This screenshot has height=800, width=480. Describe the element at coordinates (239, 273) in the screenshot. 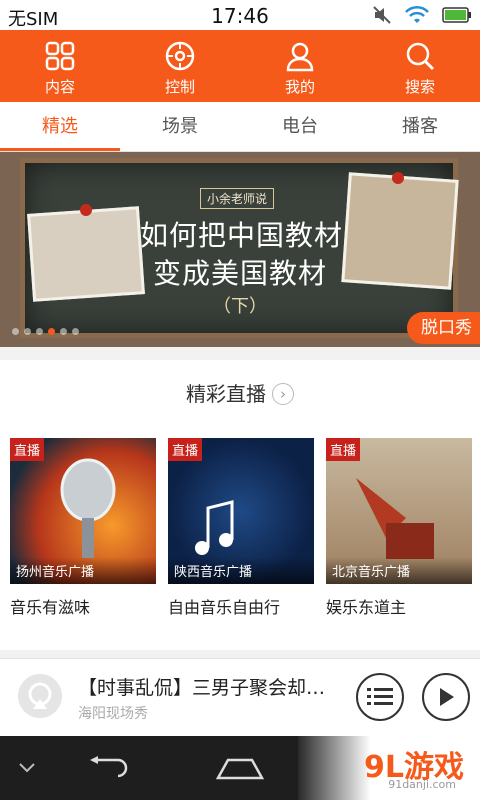

I see `banner-headline-2: 变成美国教材` at that location.